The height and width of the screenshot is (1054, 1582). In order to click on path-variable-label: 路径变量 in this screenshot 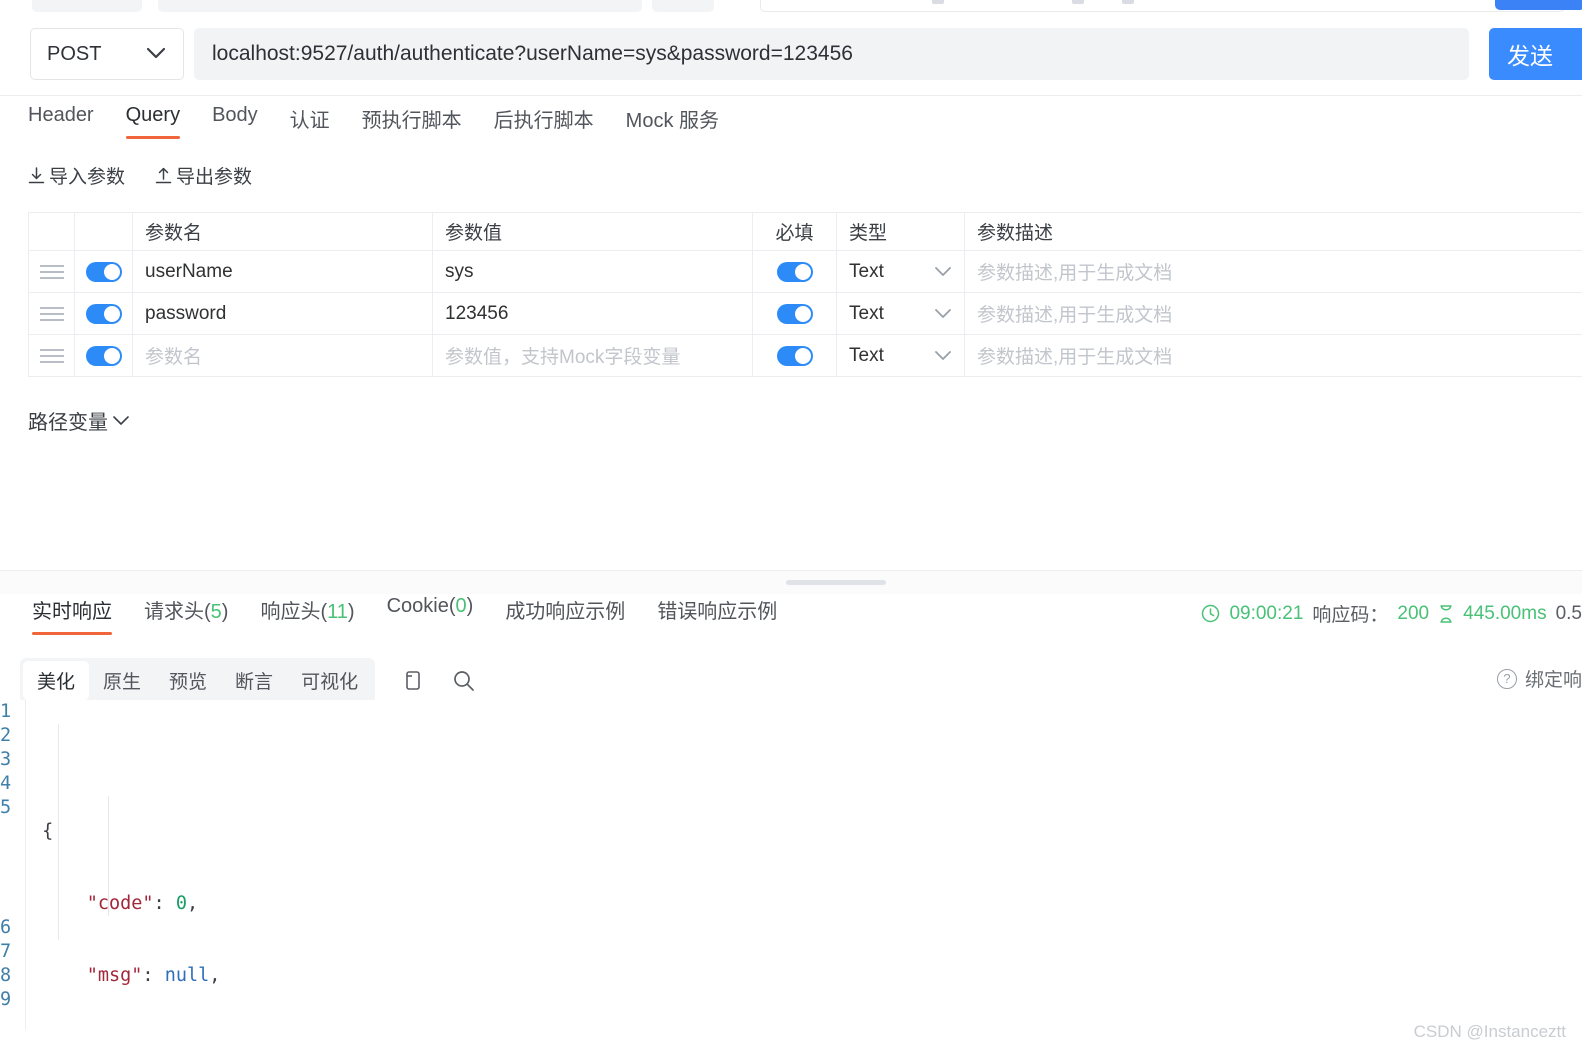, I will do `click(68, 423)`.